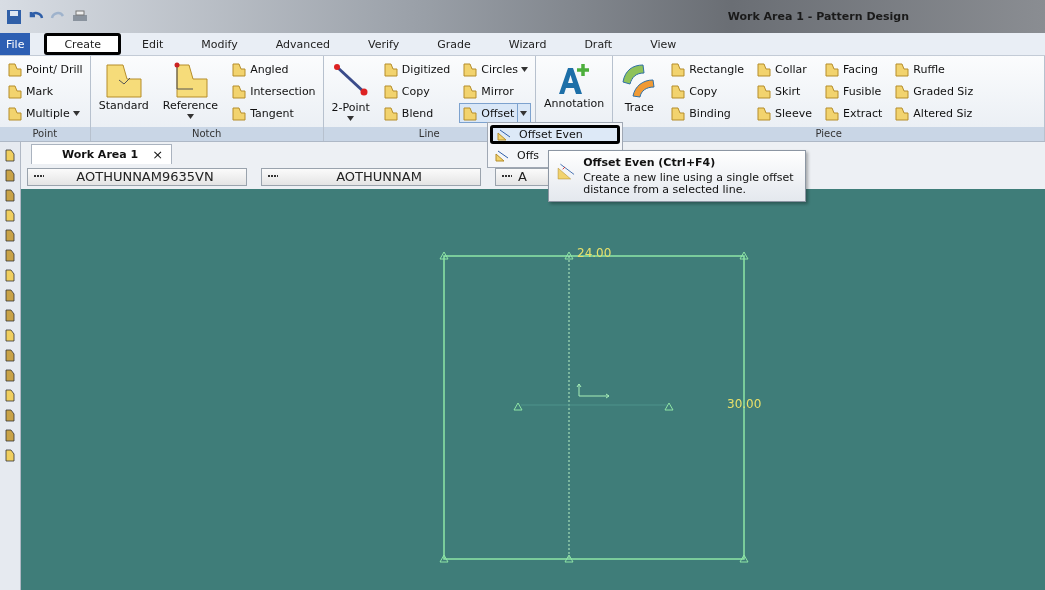 This screenshot has width=1045, height=590. I want to click on length-label: 30.00, so click(744, 404).